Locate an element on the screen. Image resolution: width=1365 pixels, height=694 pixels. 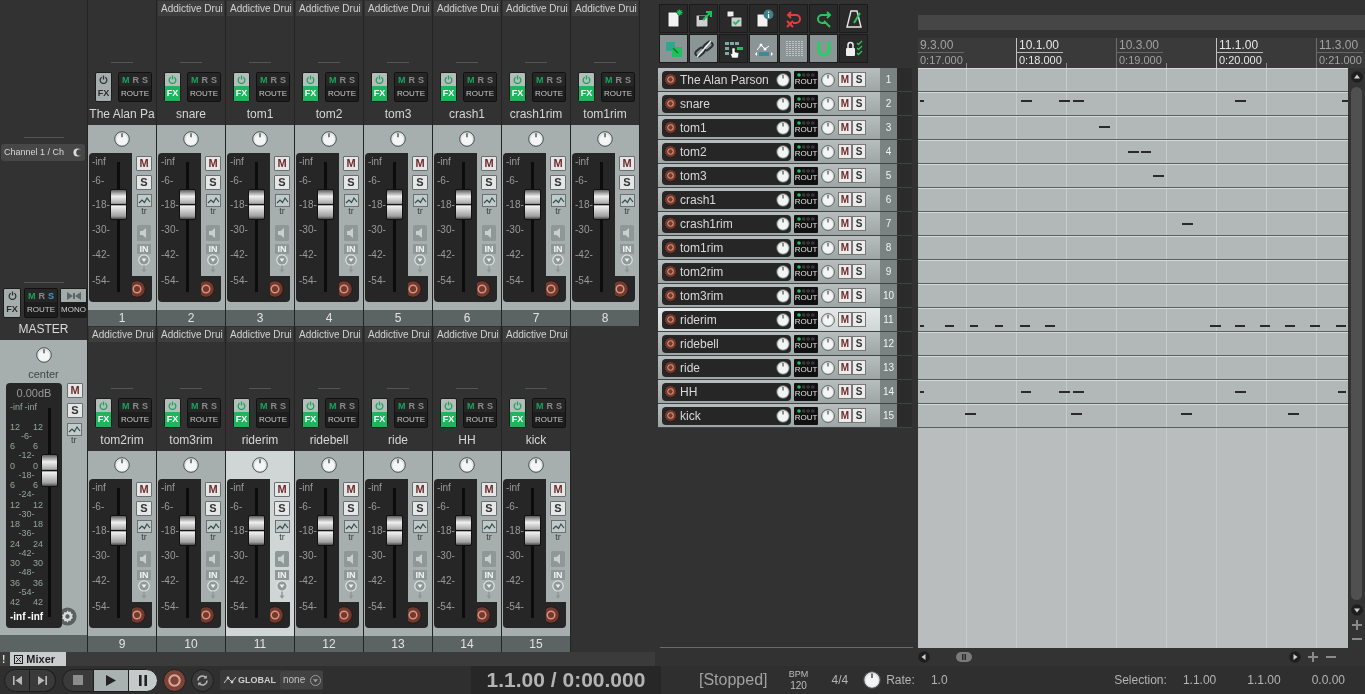
track-name-field: riderim is located at coordinates (726, 319).